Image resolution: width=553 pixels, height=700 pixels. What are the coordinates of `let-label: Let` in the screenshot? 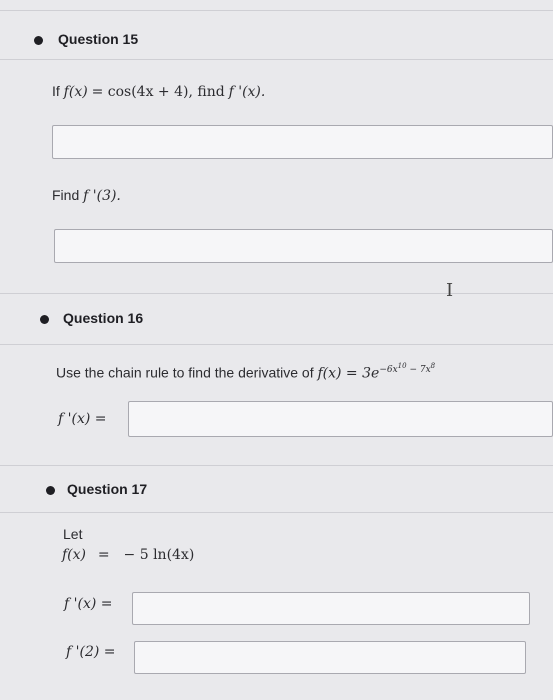 It's located at (73, 534).